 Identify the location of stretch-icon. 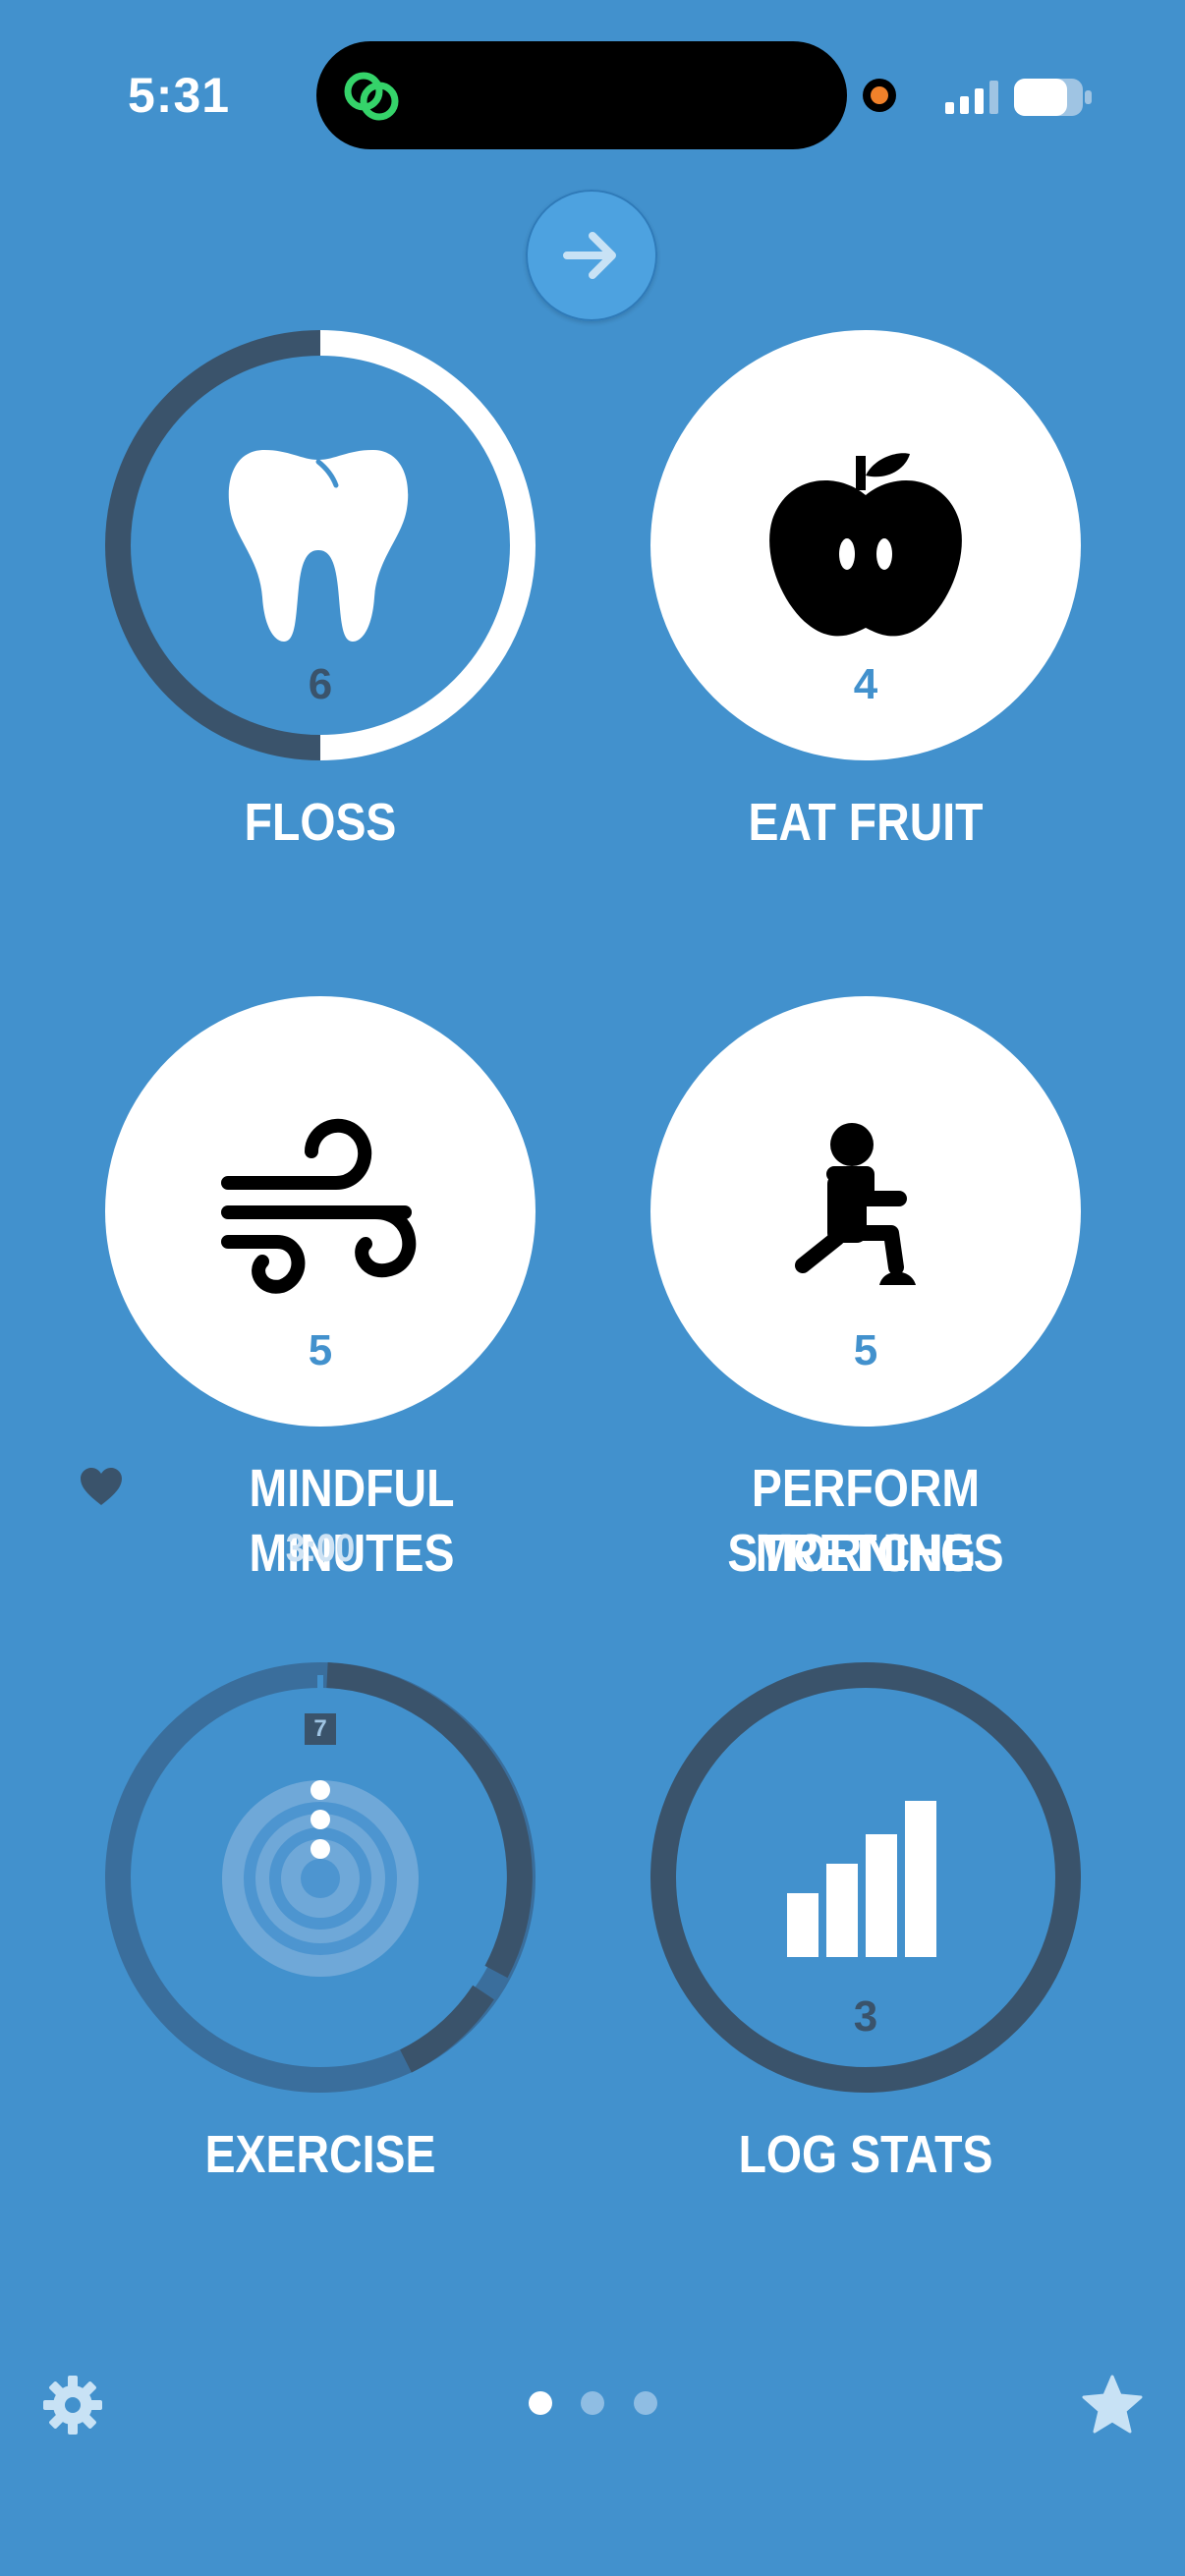
(856, 1204).